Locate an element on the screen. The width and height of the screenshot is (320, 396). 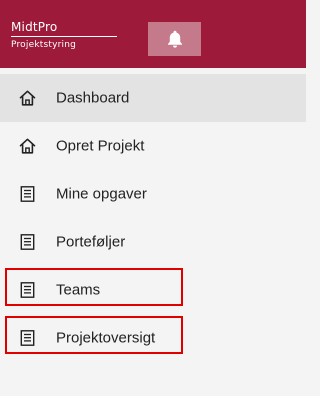
sidebar-item-projektoversigt: Projektoversigt is located at coordinates (153, 338).